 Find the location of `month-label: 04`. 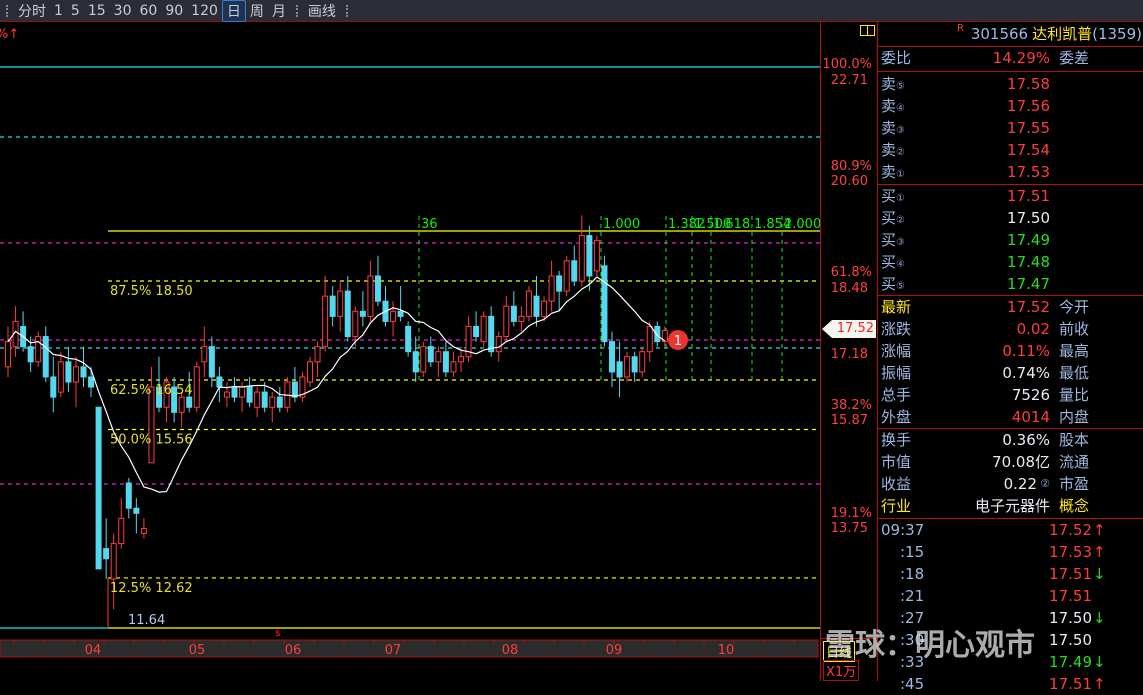

month-label: 04 is located at coordinates (93, 650).